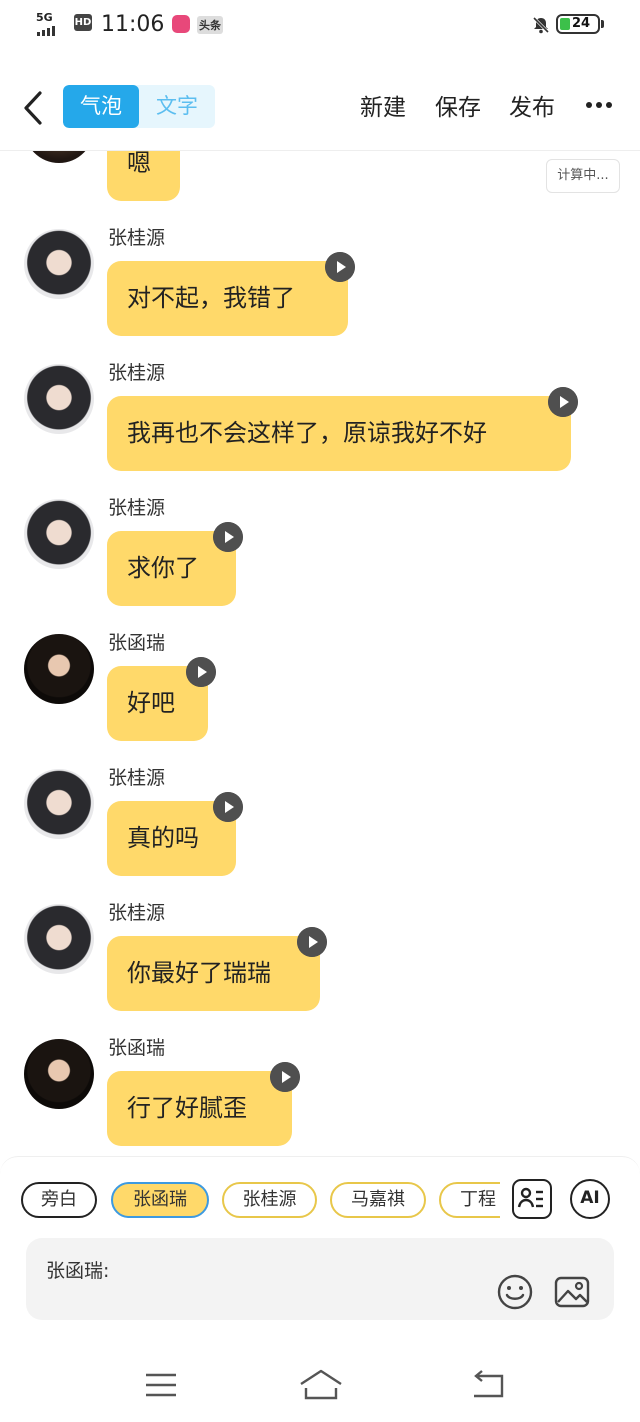  I want to click on role-chip-ding: 丁程, so click(469, 1200).